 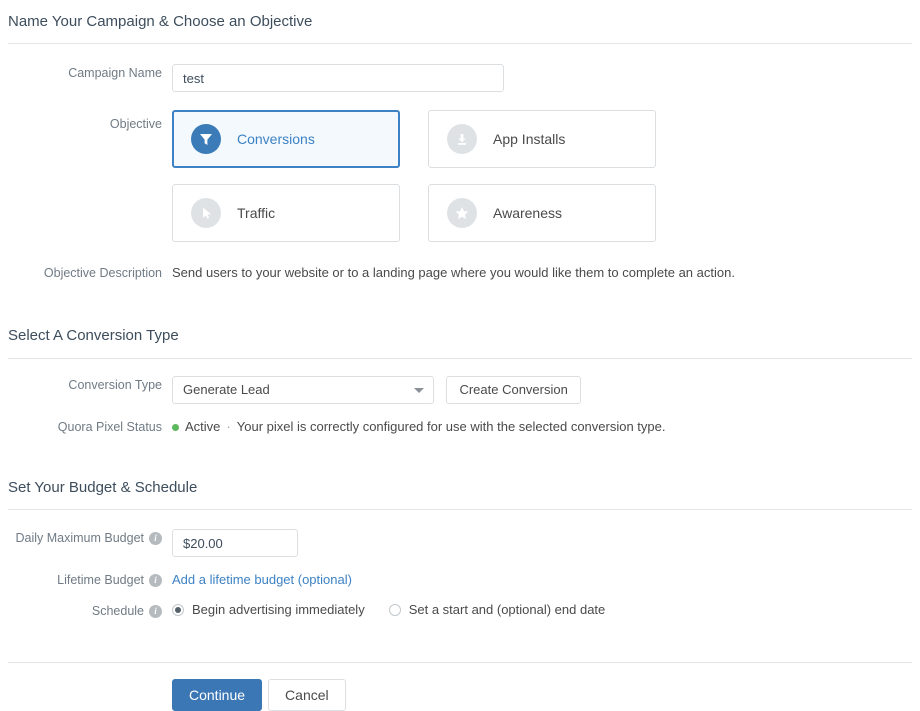 I want to click on daily-budget-label-wrap: Daily Maximum Budget i, so click(x=86, y=538).